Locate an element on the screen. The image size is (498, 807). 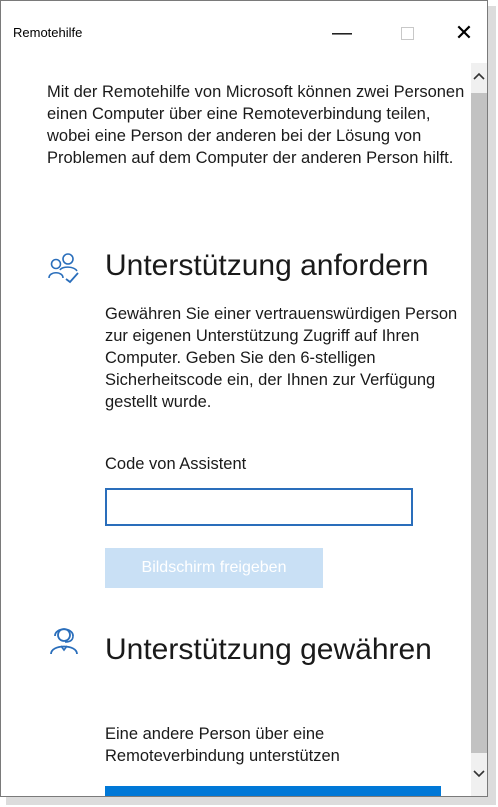
scroll-up-button is located at coordinates (479, 76).